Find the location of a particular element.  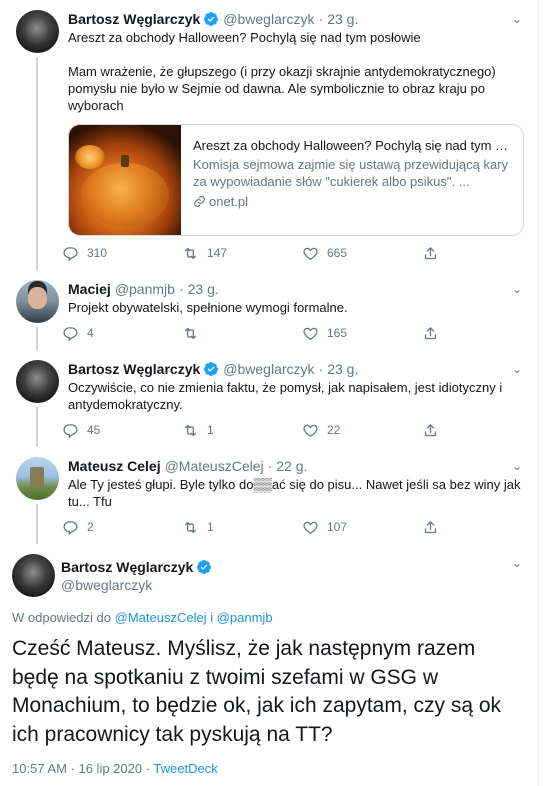

reply-button: 310 is located at coordinates (122, 253).